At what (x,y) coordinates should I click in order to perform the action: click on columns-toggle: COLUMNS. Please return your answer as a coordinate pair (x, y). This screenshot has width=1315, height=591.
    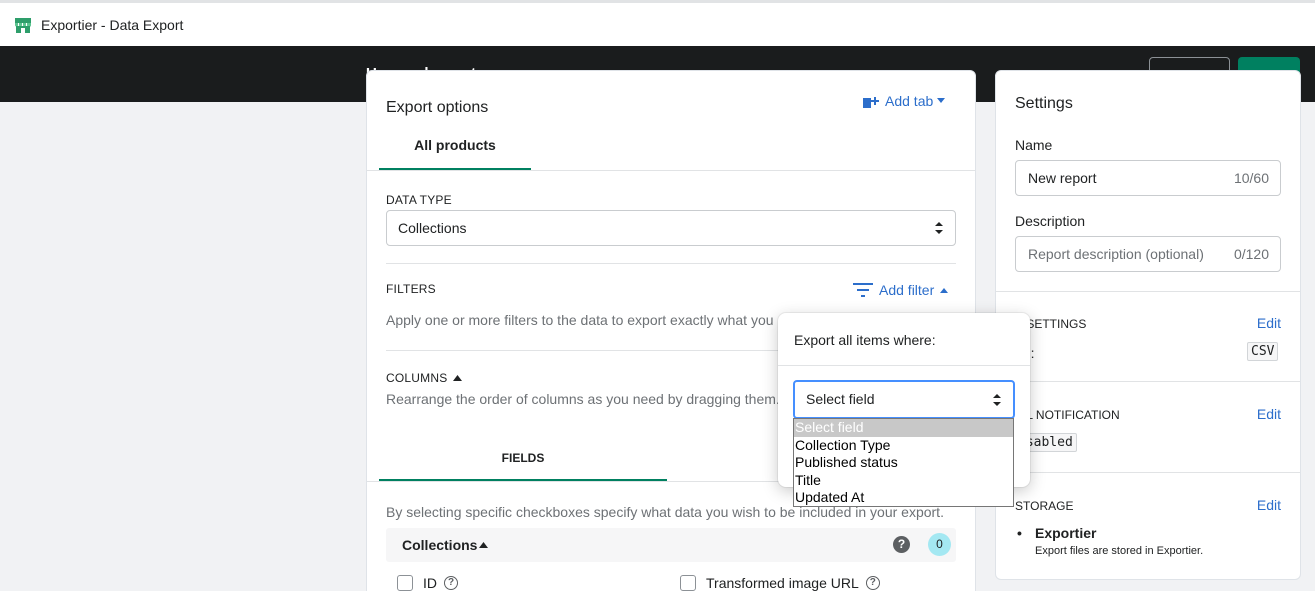
    Looking at the image, I should click on (424, 378).